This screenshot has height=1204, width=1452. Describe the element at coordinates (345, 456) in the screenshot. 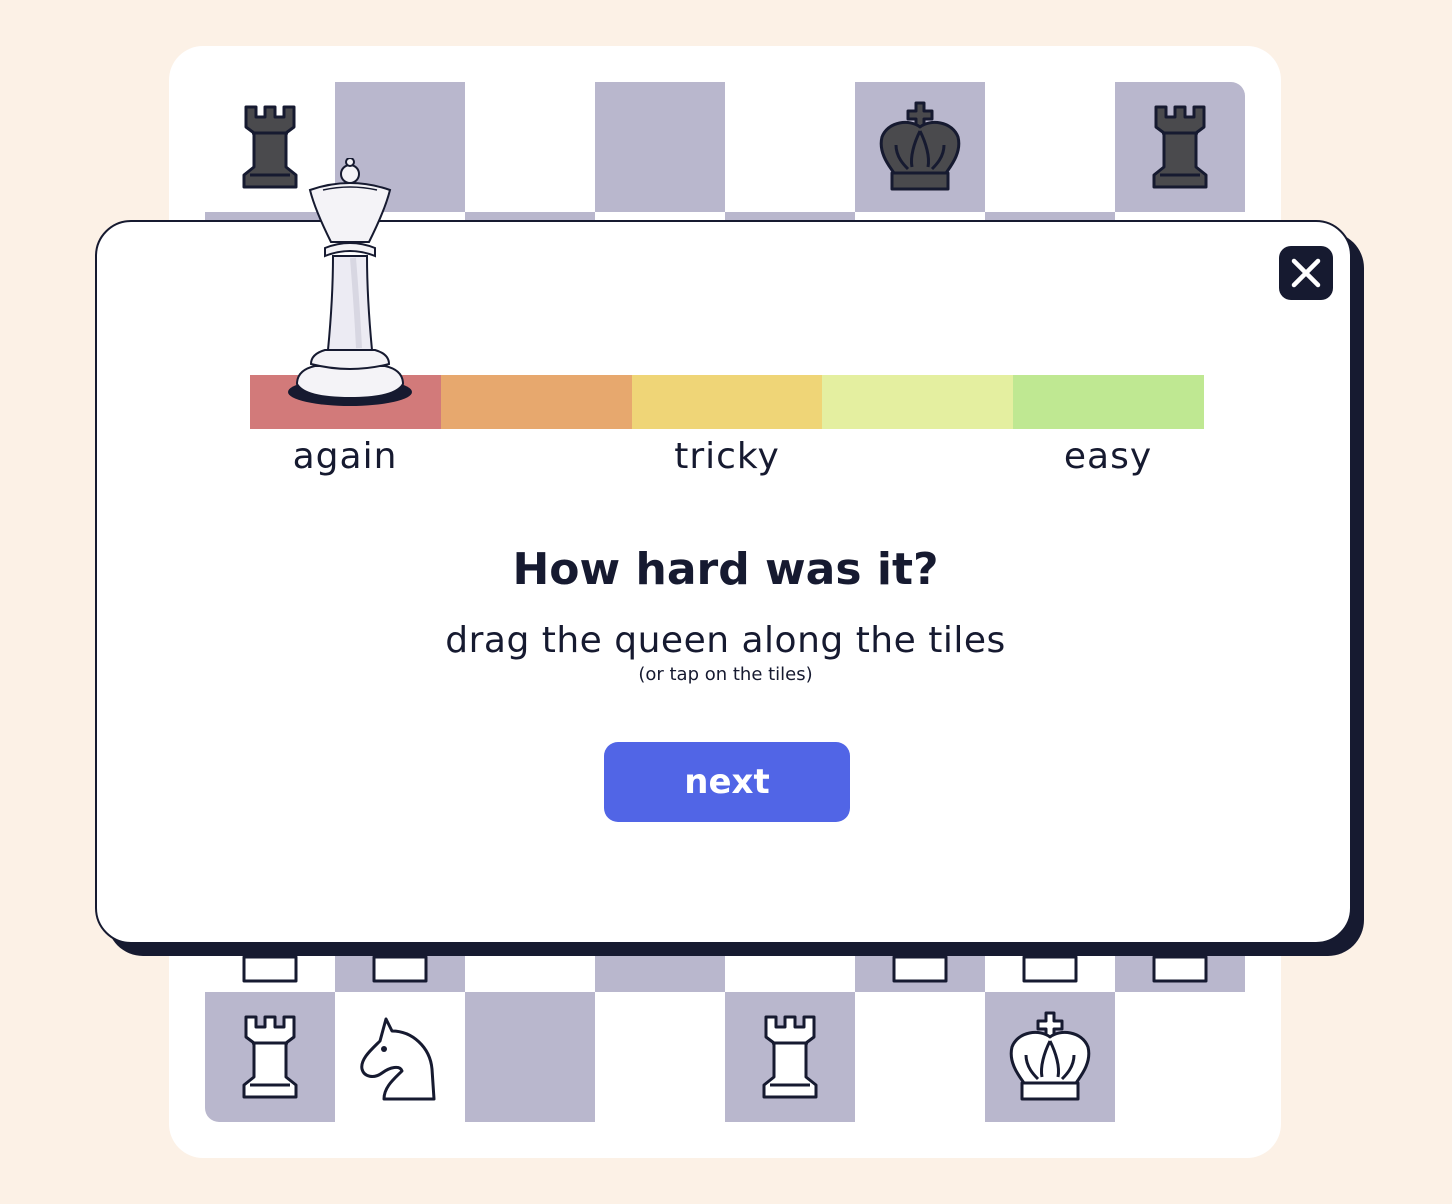

I see `label-again: again` at that location.